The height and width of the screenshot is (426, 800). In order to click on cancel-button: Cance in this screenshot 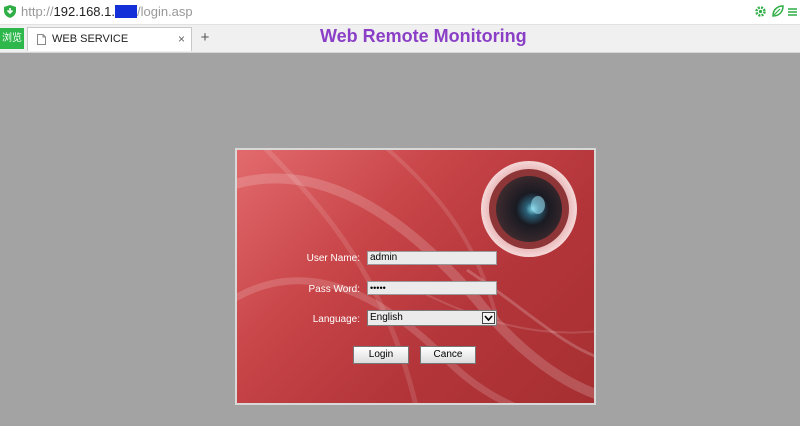, I will do `click(448, 355)`.